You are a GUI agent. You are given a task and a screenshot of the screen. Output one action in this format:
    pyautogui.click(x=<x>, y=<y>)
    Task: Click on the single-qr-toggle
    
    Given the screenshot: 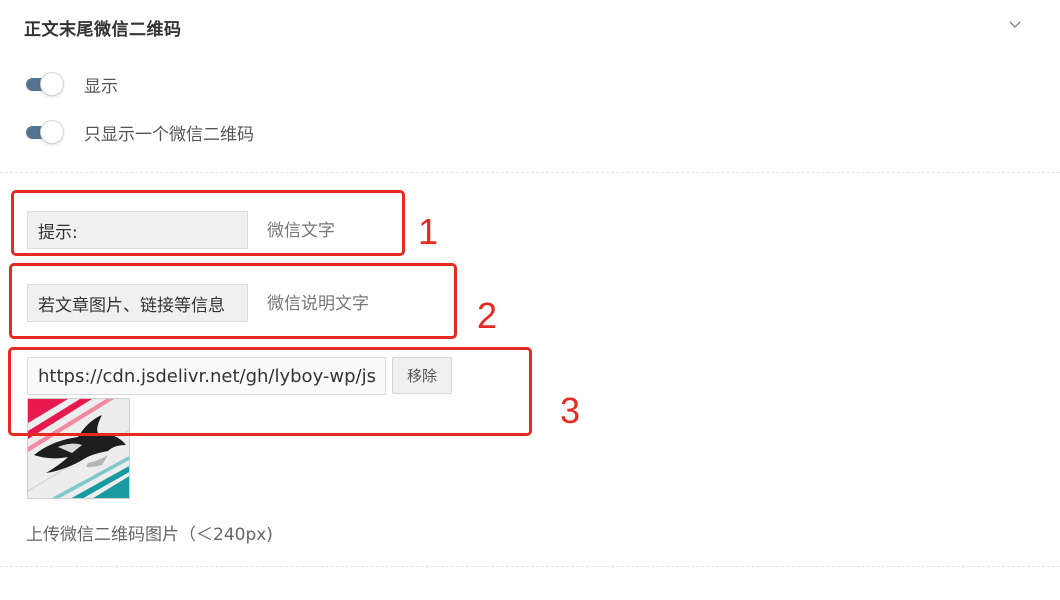 What is the action you would take?
    pyautogui.click(x=45, y=132)
    